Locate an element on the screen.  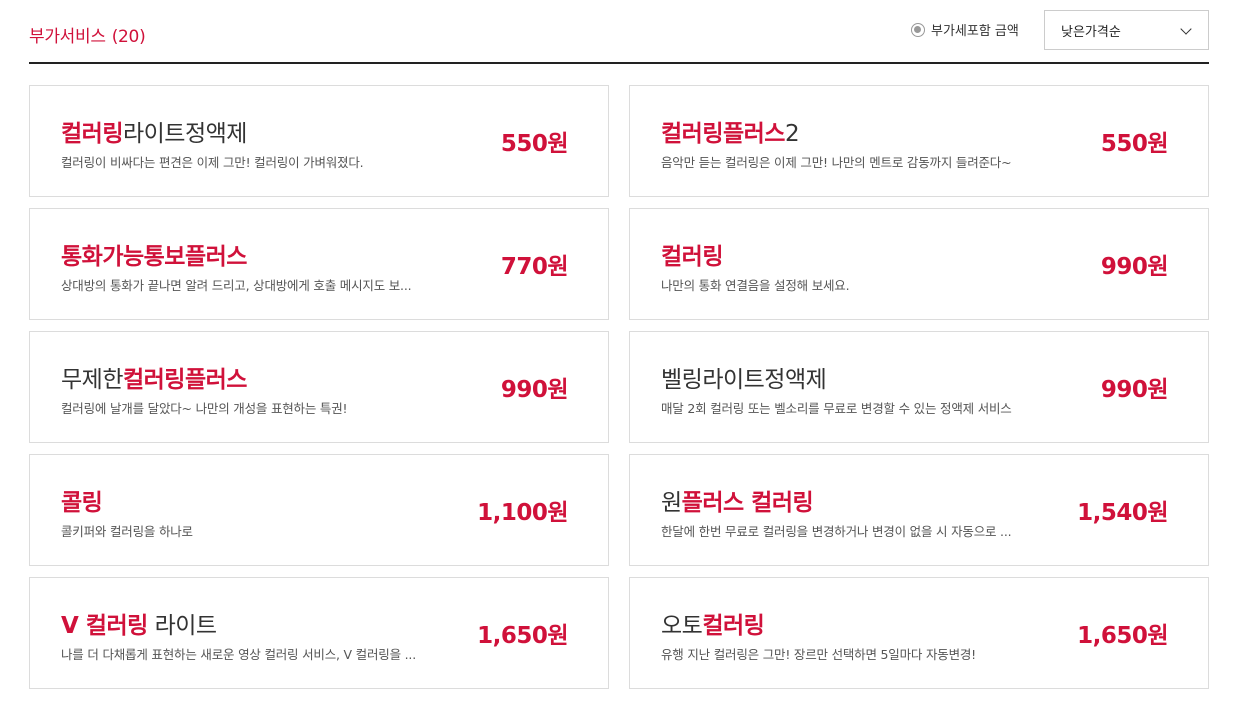
list-header: 부가서비스 (20) 부가세포함 금액 낮은가격순 is located at coordinates (619, 32).